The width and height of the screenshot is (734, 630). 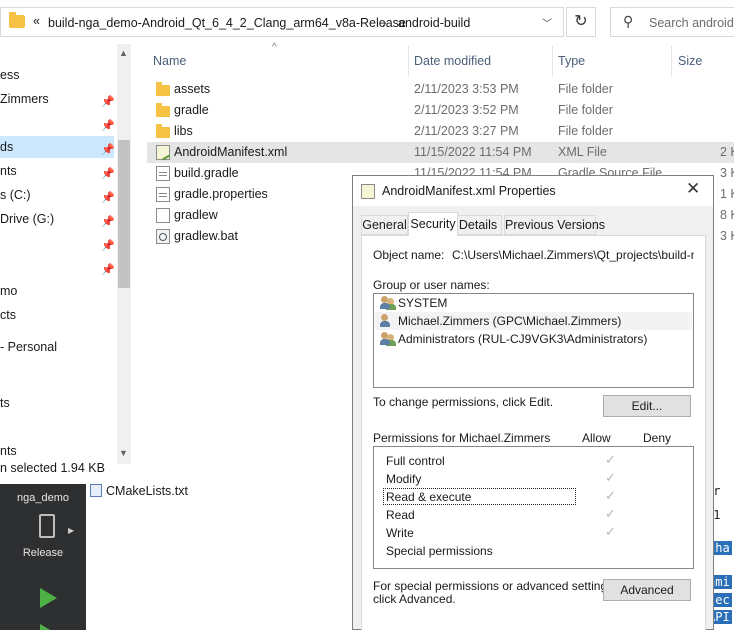 What do you see at coordinates (547, 22) in the screenshot?
I see `chevron-down-icon: ﹀` at bounding box center [547, 22].